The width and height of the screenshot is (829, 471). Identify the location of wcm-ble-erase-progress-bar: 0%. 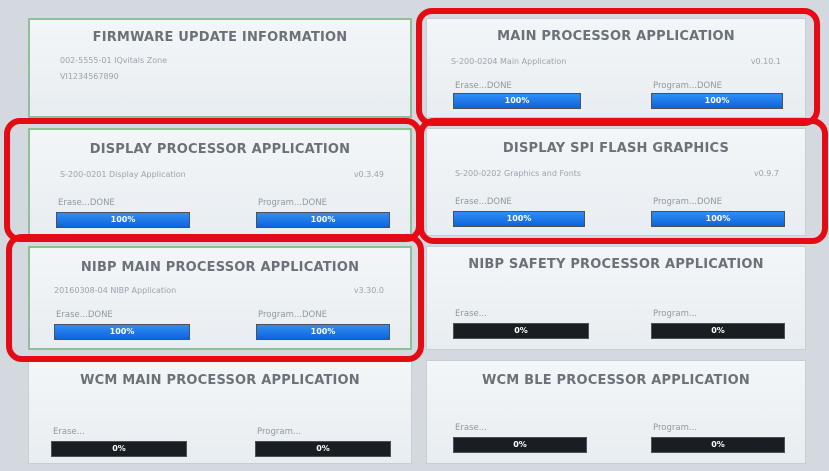
(520, 445).